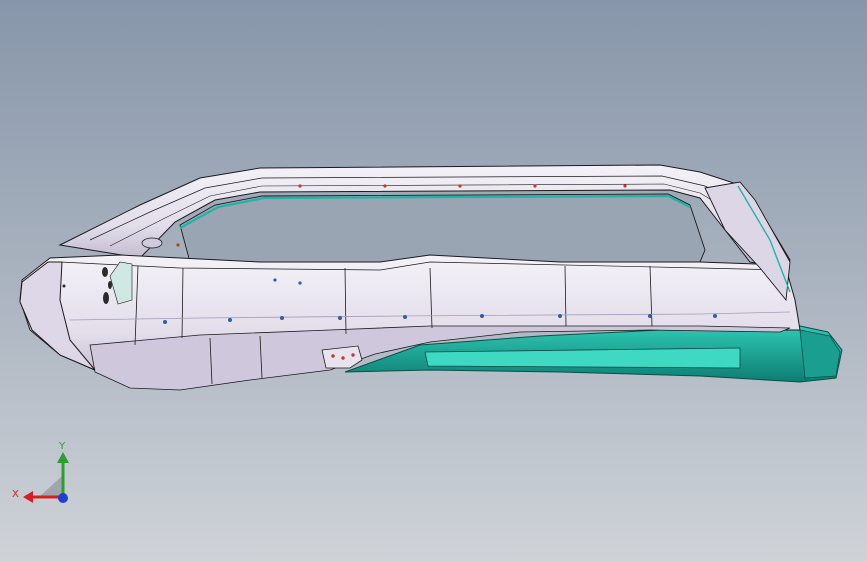  I want to click on triad-y-label: Y, so click(62, 446).